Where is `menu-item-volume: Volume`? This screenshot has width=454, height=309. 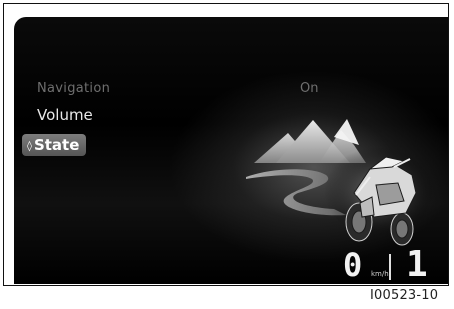
menu-item-volume: Volume is located at coordinates (65, 115).